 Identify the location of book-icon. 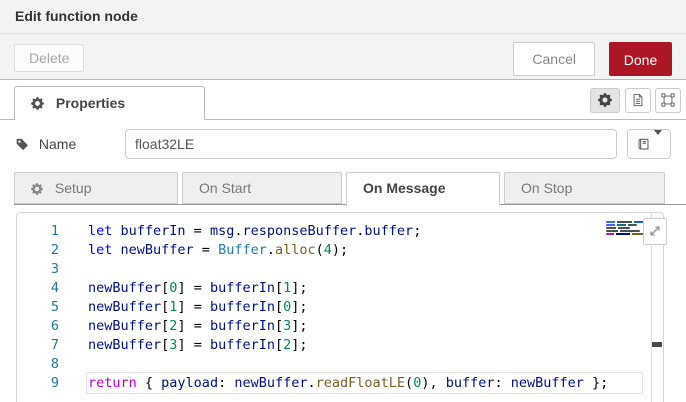
(643, 144).